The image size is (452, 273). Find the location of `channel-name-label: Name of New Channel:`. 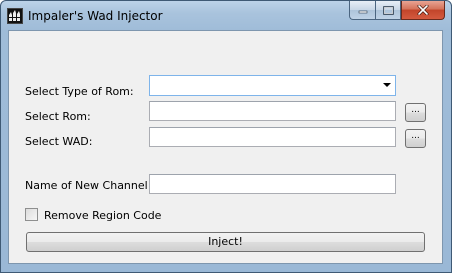

channel-name-label: Name of New Channel: is located at coordinates (88, 185).